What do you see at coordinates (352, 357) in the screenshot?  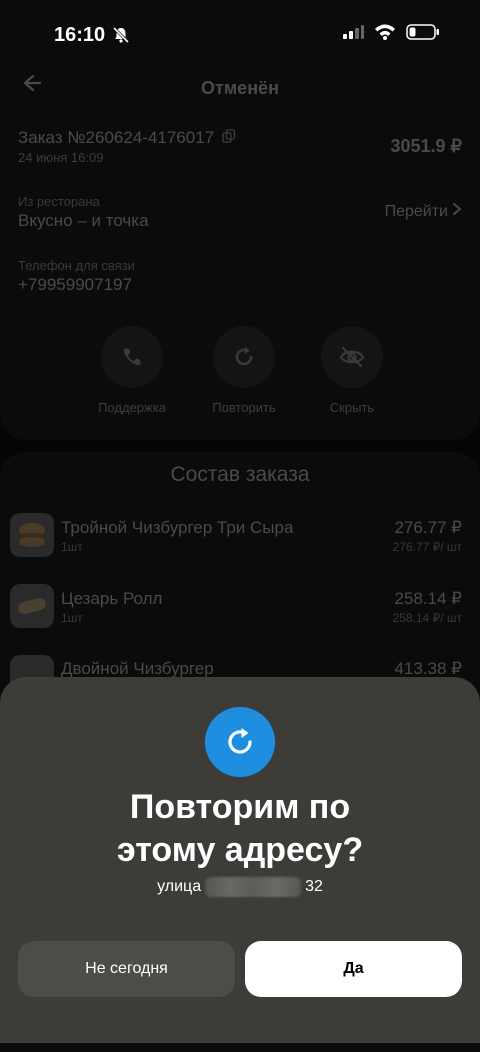 I see `hide-eye-icon` at bounding box center [352, 357].